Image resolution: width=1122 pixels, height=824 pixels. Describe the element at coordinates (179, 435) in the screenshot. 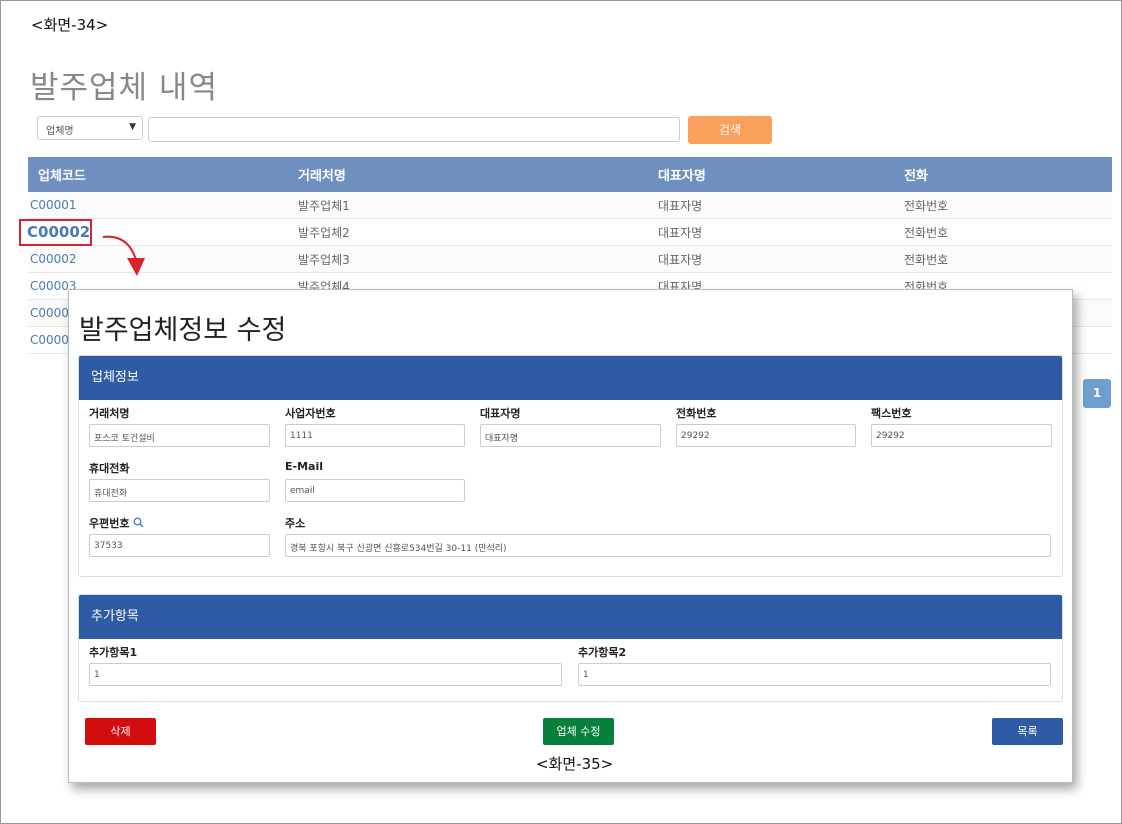

I see `client-name-input: 포스코 토건설비` at that location.